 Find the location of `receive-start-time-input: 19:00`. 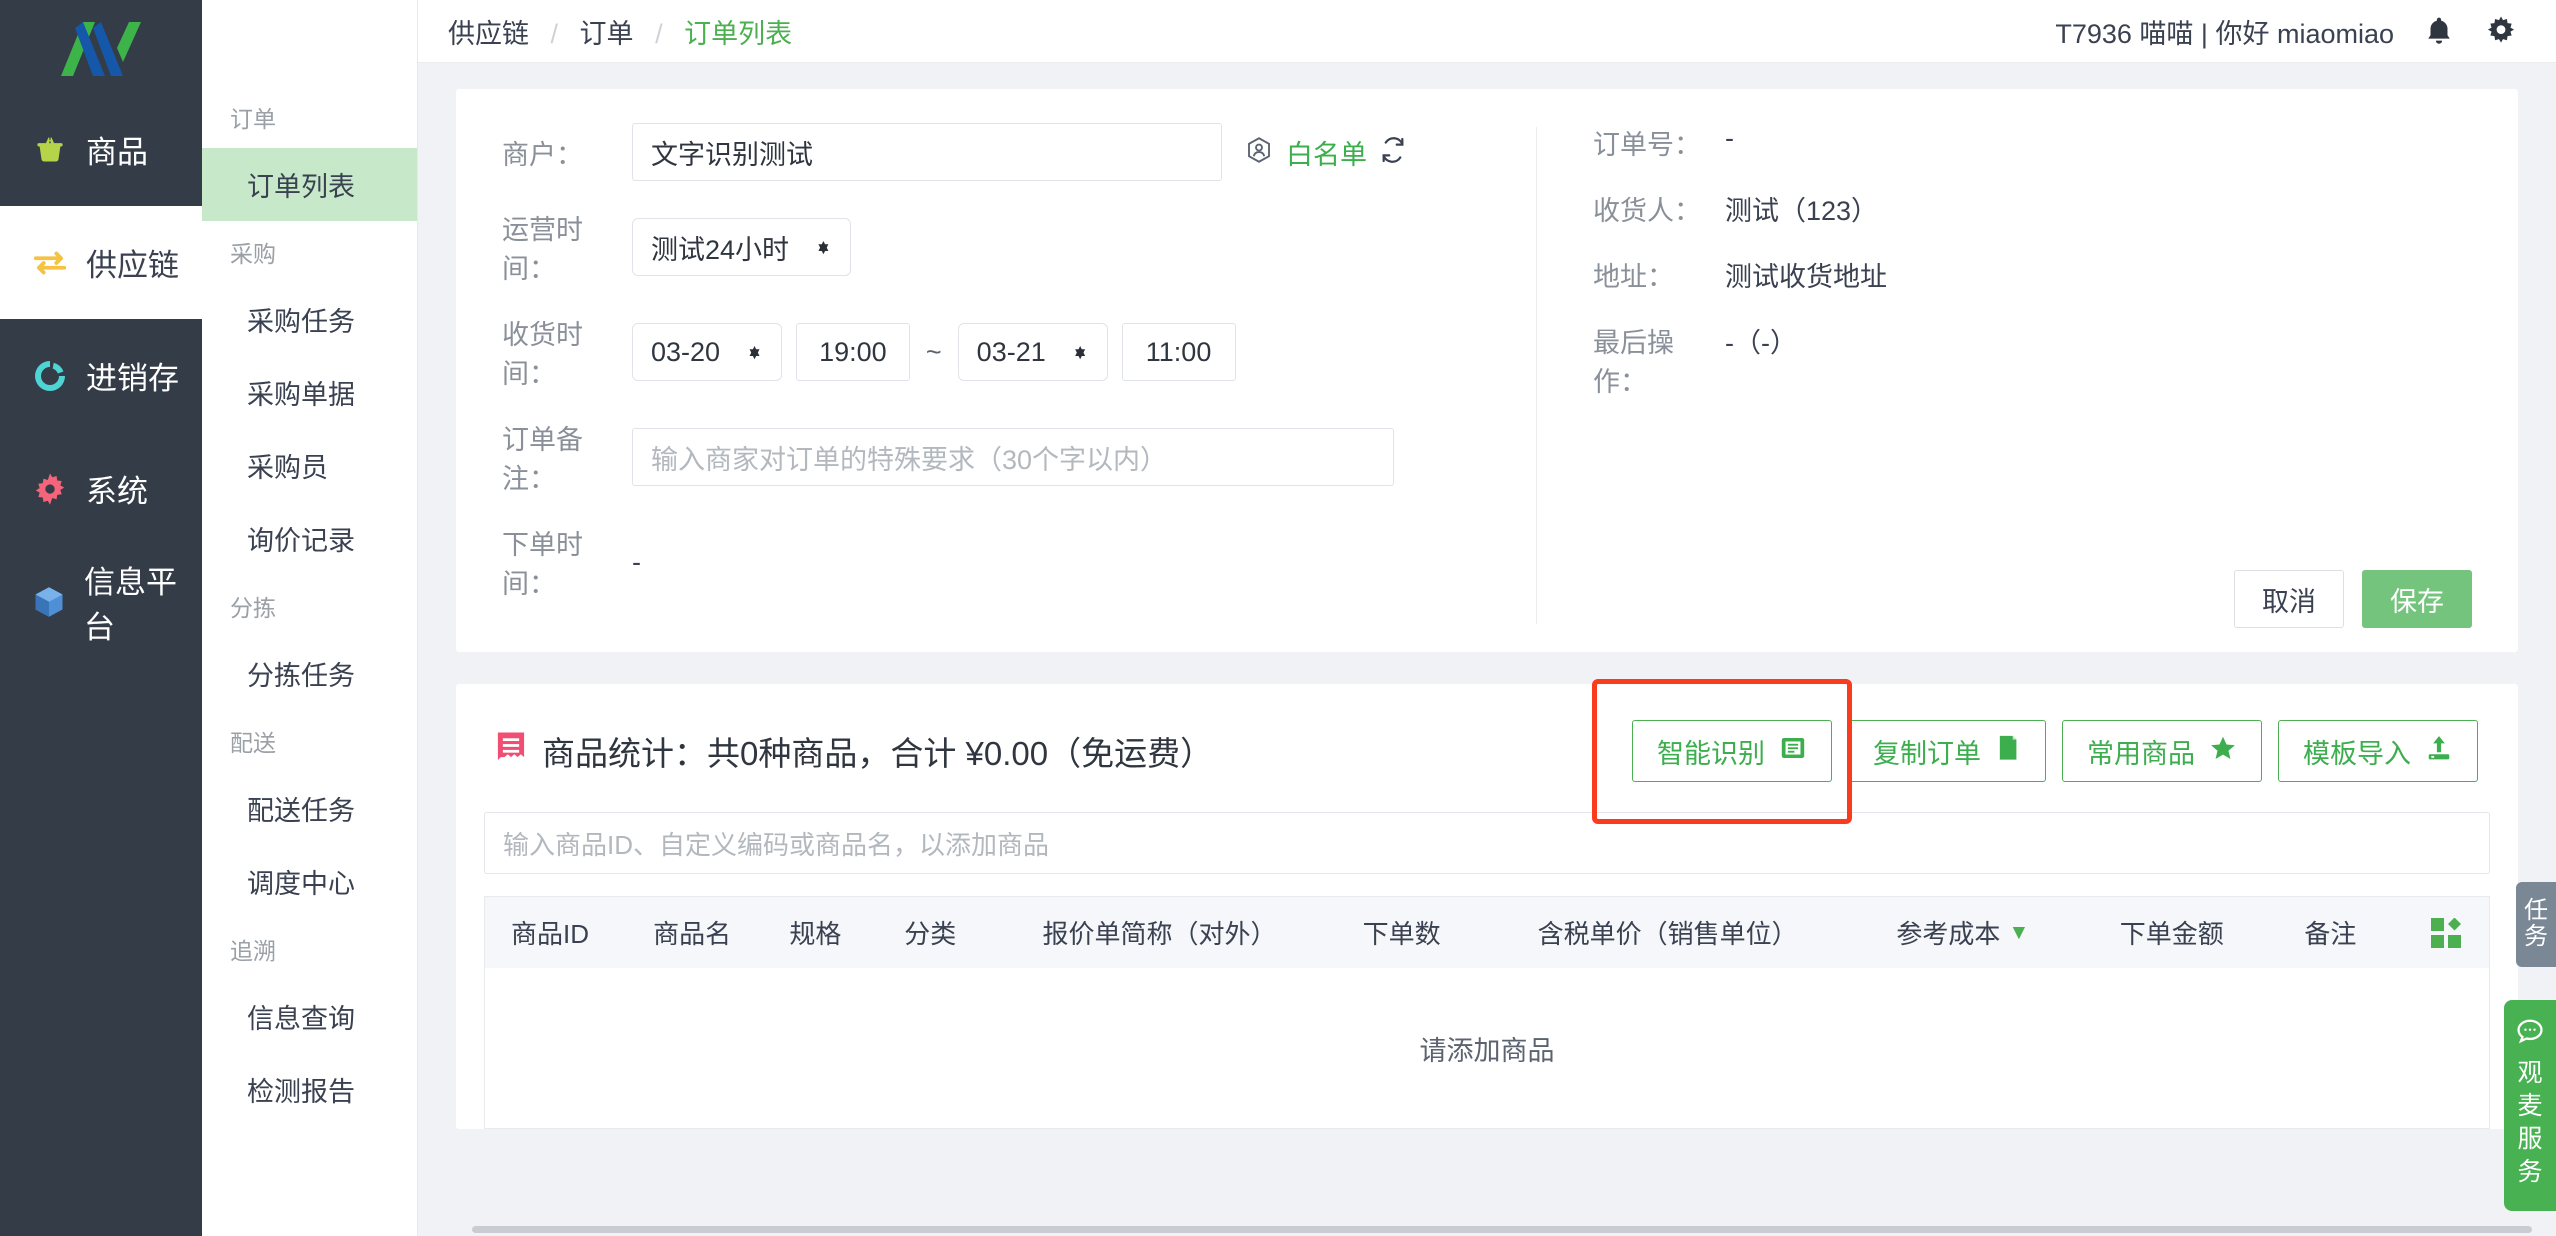

receive-start-time-input: 19:00 is located at coordinates (852, 352).